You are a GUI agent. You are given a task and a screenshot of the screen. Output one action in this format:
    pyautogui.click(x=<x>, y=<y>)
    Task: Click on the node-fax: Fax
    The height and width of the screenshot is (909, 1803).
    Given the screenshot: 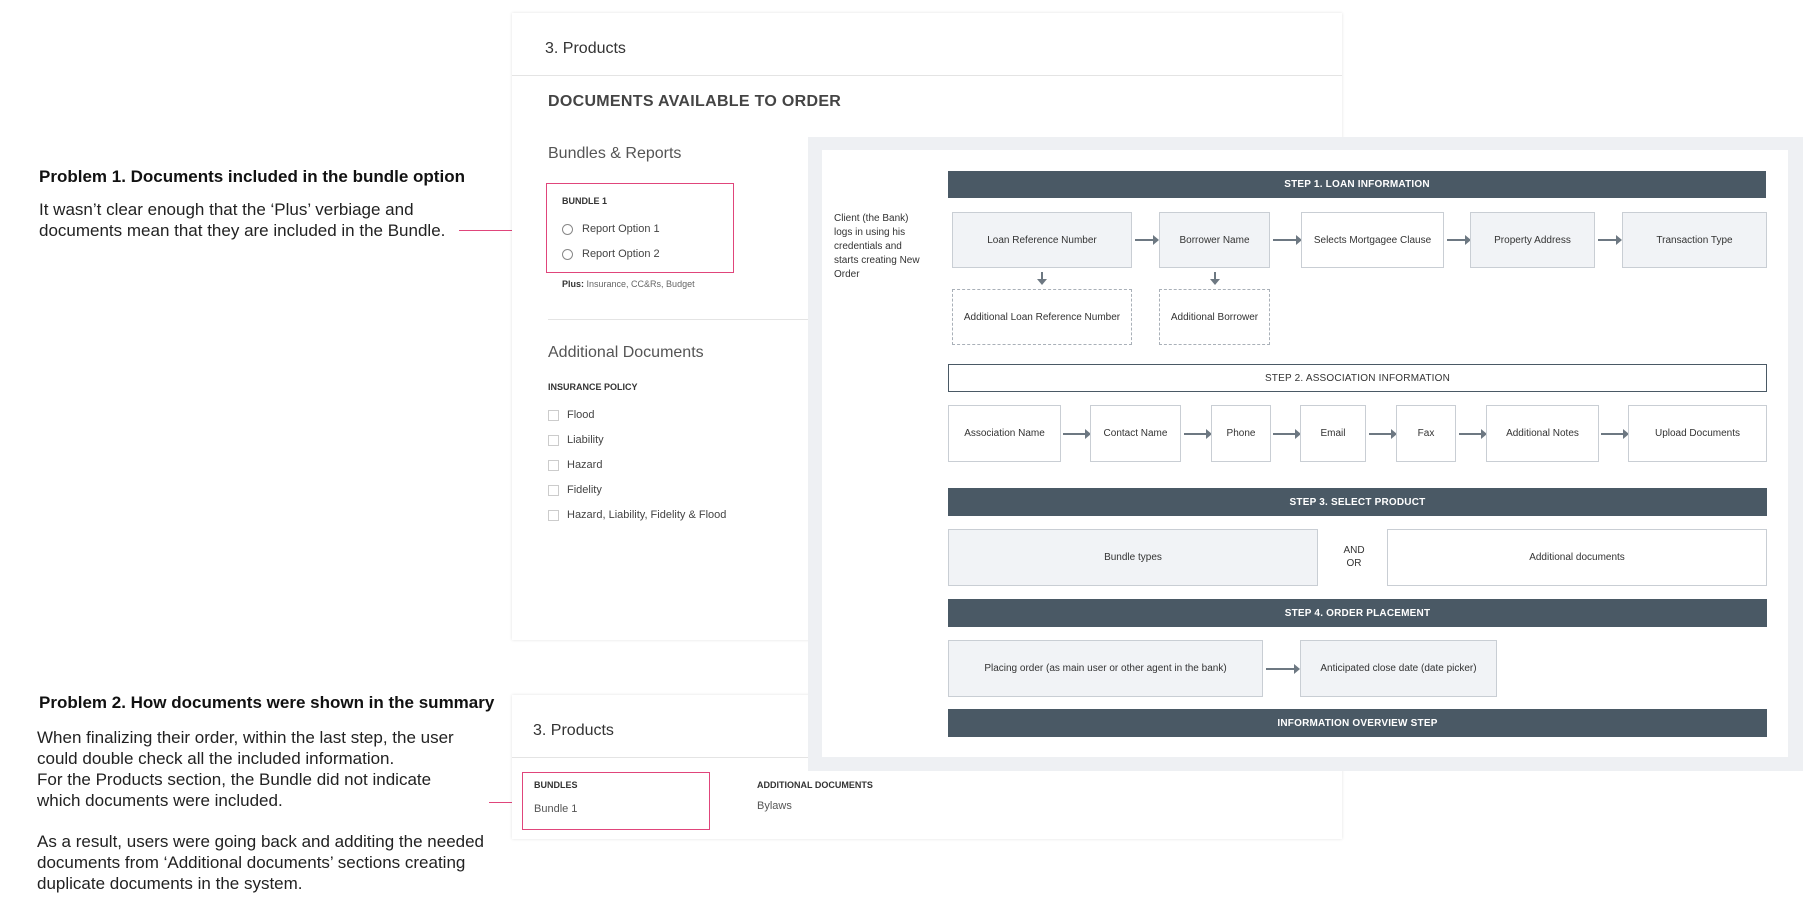 What is the action you would take?
    pyautogui.click(x=1426, y=433)
    